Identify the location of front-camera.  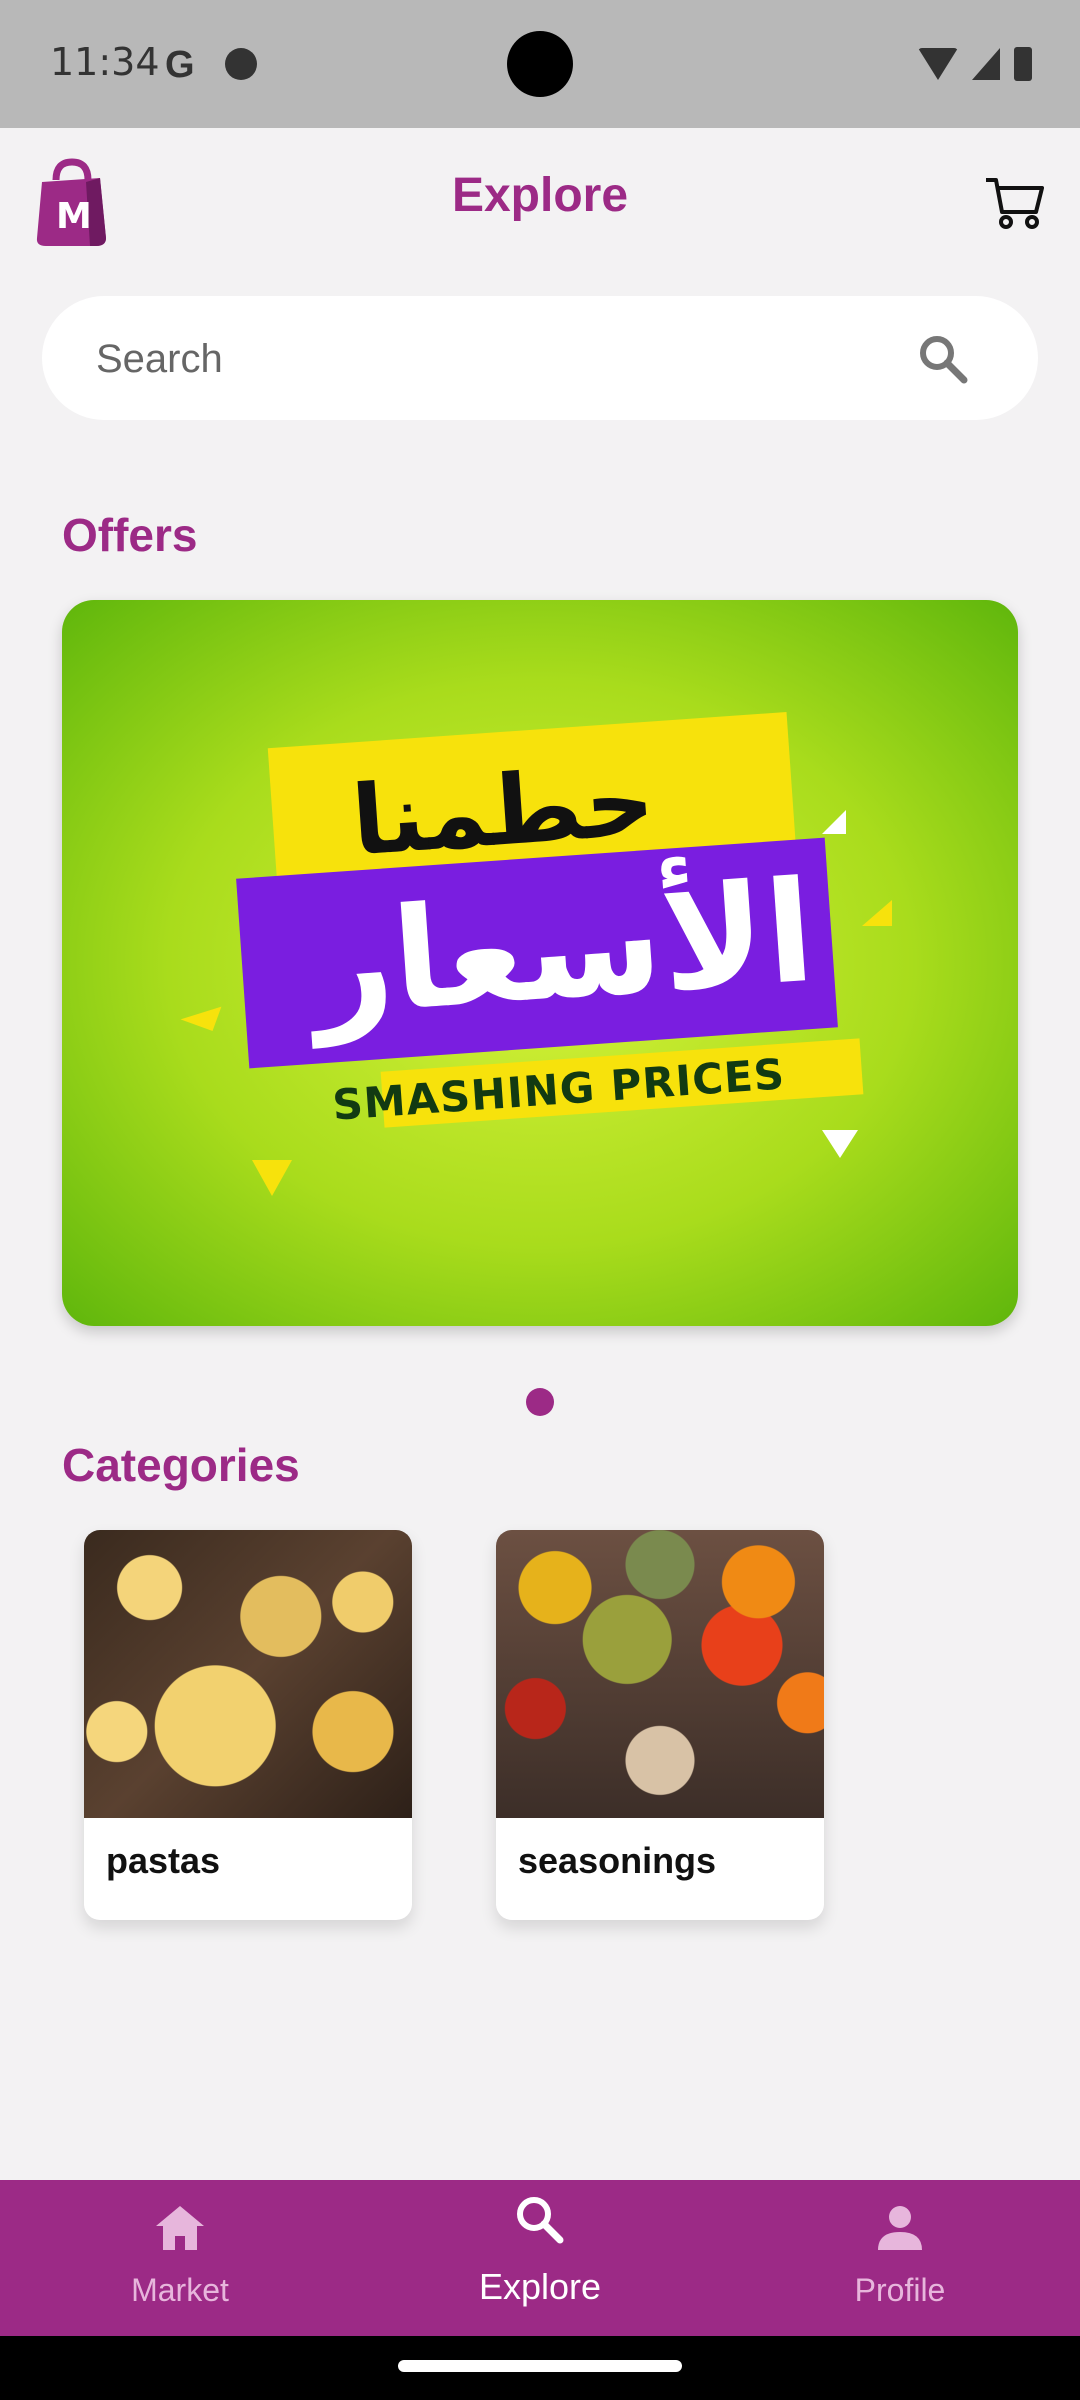
(540, 64).